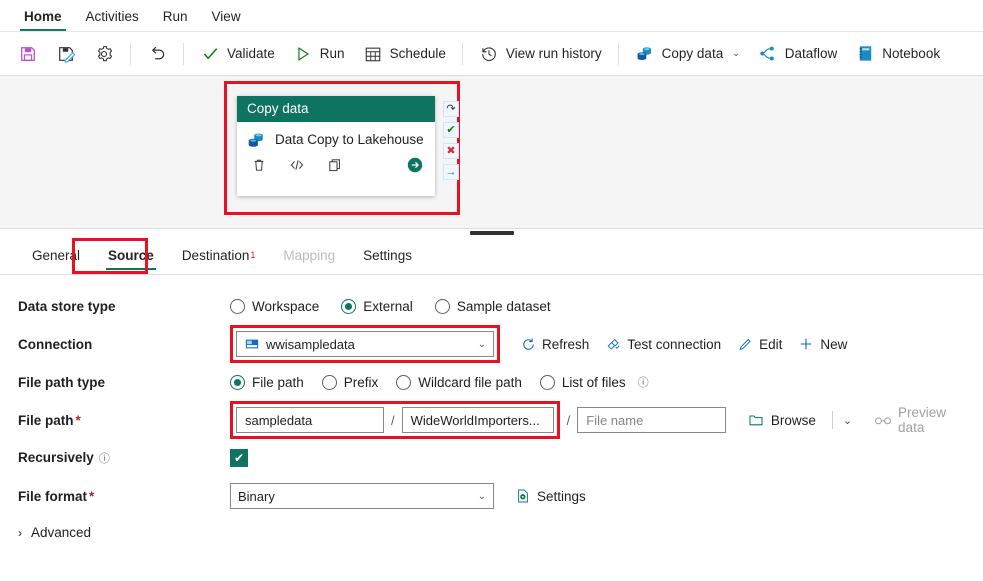 This screenshot has height=581, width=983. I want to click on tab-source: Source, so click(131, 255).